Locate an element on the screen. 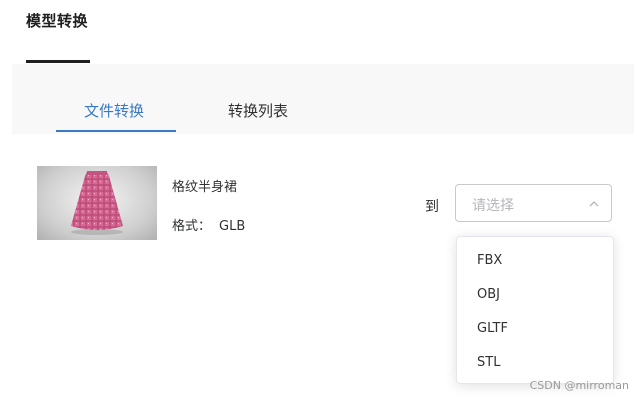 This screenshot has width=637, height=400. format-dropdown: FBX OBJ GLTF STL is located at coordinates (535, 310).